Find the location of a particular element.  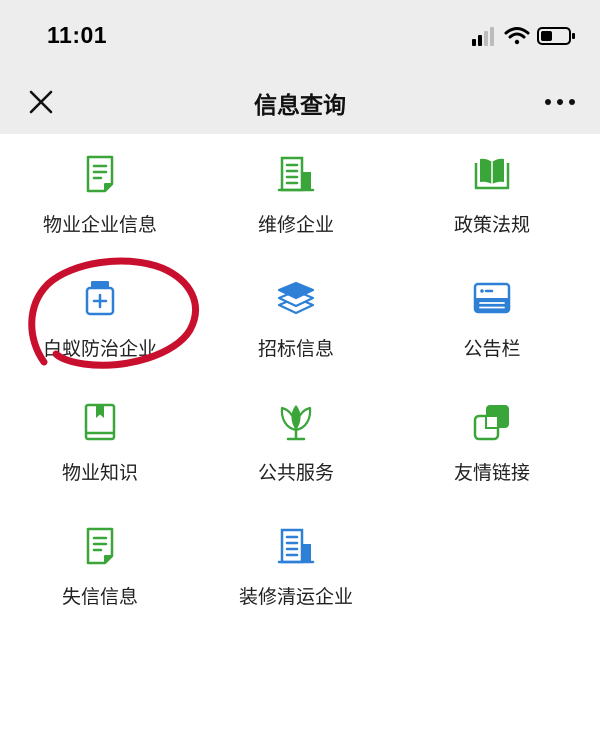

battery-icon is located at coordinates (556, 36).